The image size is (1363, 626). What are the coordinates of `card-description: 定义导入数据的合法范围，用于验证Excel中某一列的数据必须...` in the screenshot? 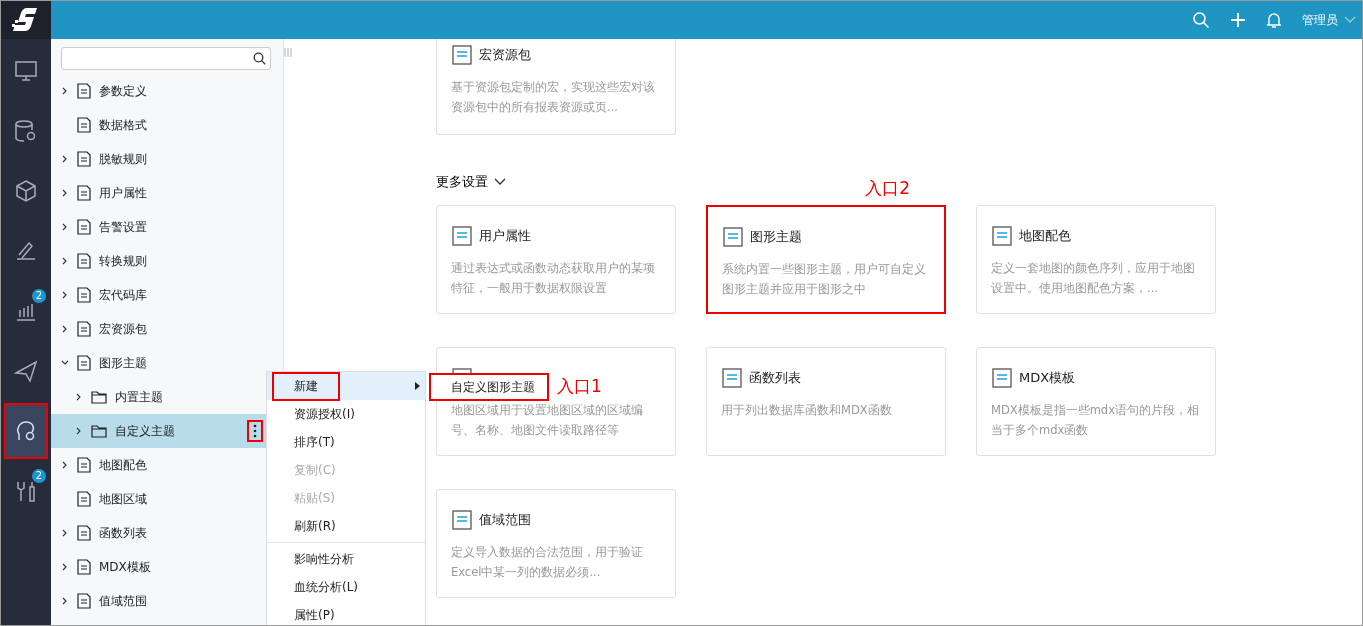 It's located at (547, 562).